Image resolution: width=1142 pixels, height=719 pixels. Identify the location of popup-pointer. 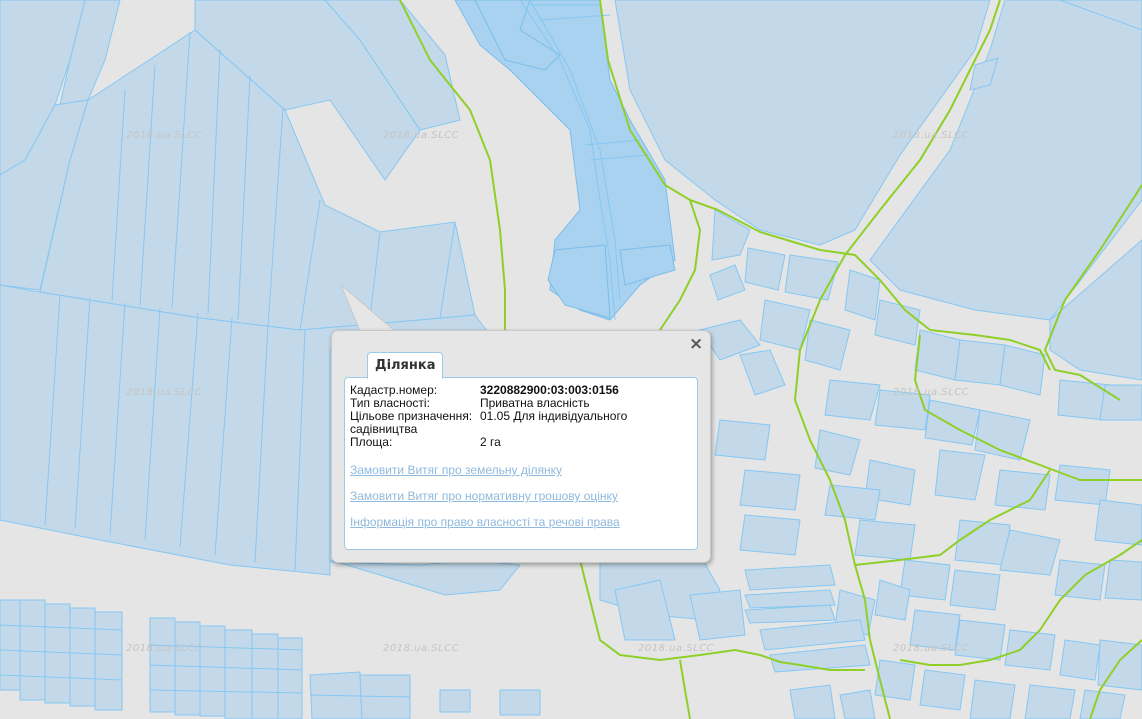
(368, 308).